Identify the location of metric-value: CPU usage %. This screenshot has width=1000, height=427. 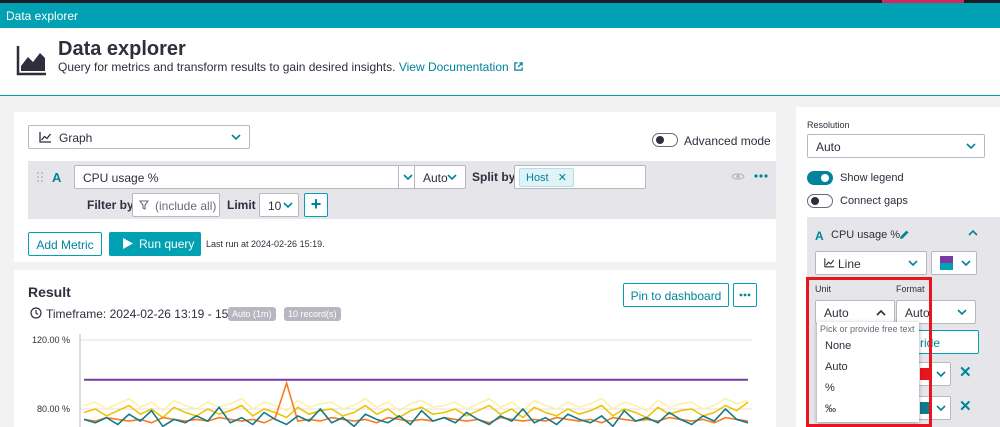
(121, 178).